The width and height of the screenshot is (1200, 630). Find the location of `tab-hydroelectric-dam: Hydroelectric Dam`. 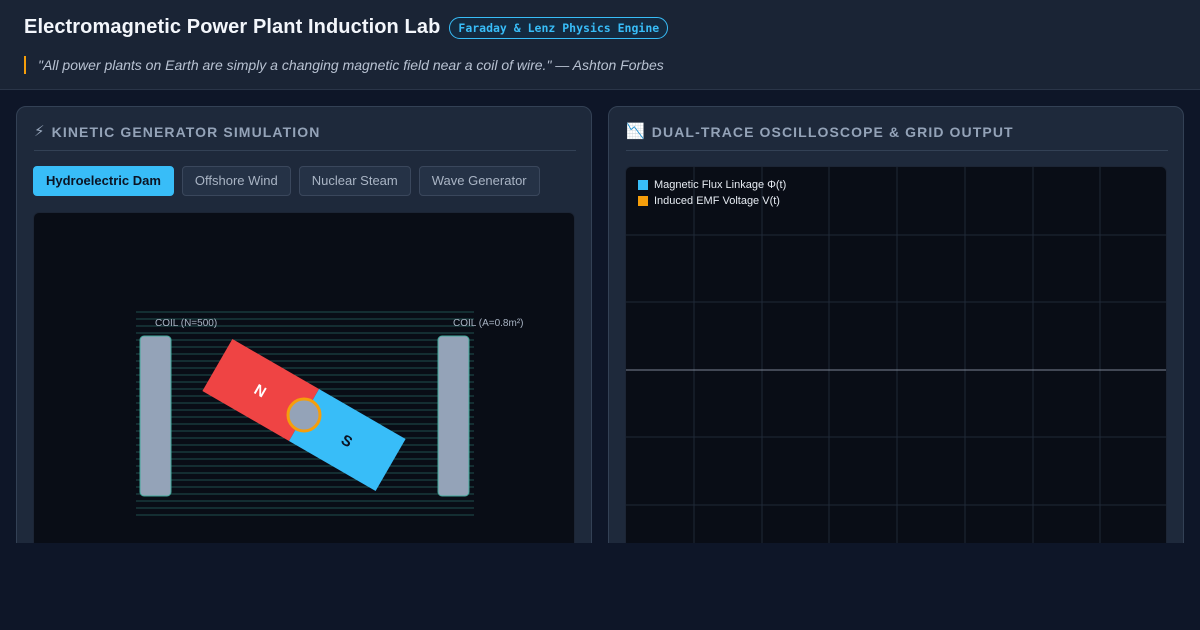

tab-hydroelectric-dam: Hydroelectric Dam is located at coordinates (103, 181).